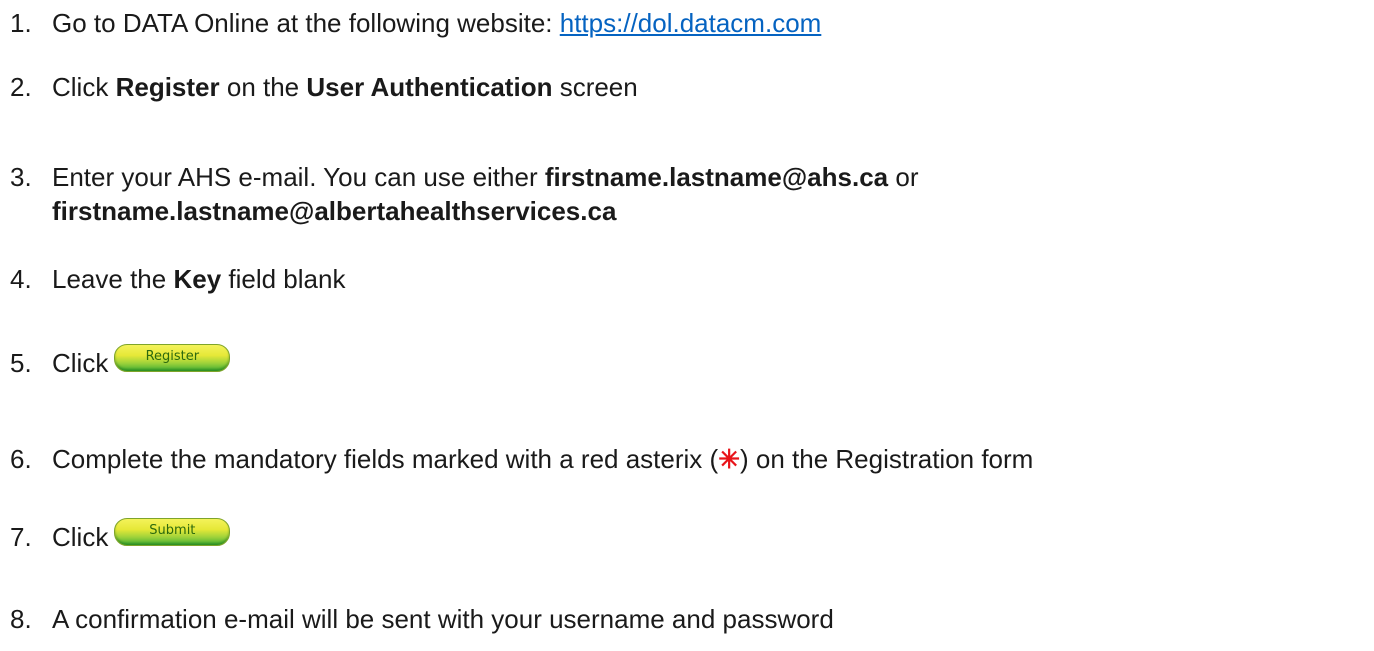  What do you see at coordinates (263, 87) in the screenshot?
I see `step-text: on the` at bounding box center [263, 87].